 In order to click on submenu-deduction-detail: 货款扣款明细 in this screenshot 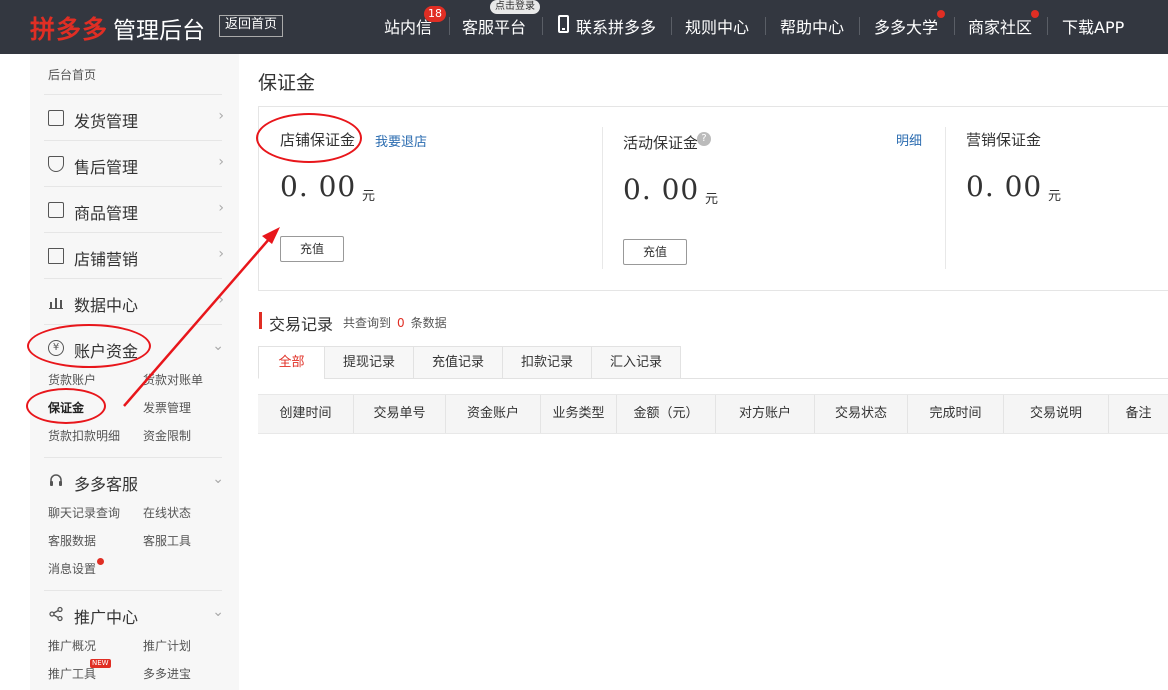, I will do `click(84, 435)`.